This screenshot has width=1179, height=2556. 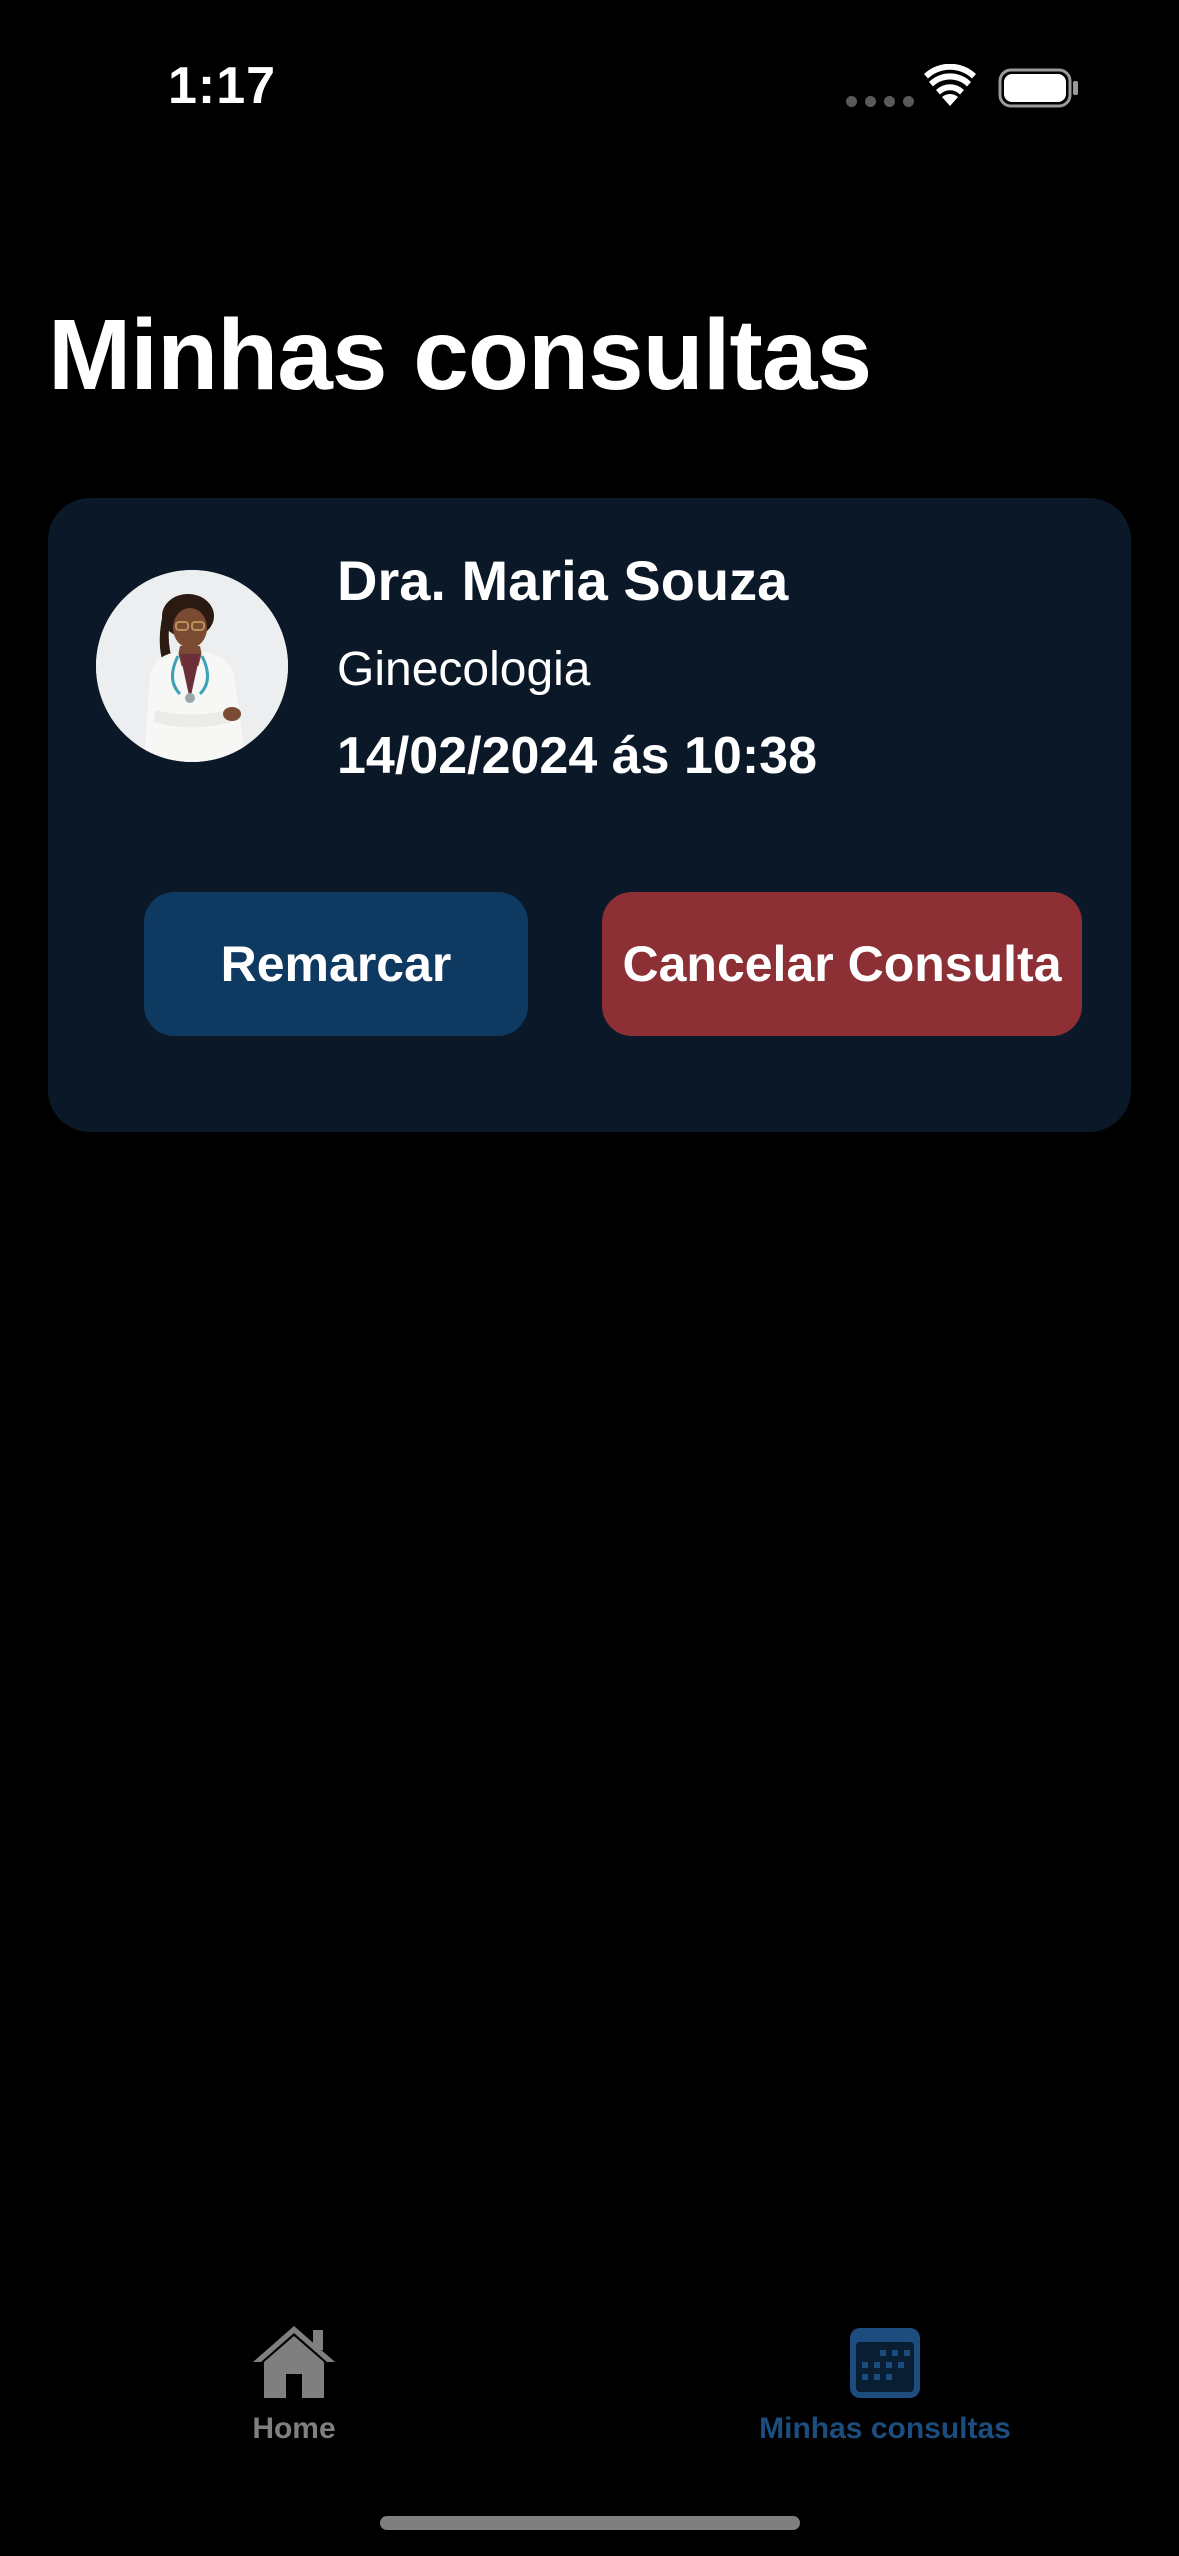 I want to click on home-indicator, so click(x=590, y=2523).